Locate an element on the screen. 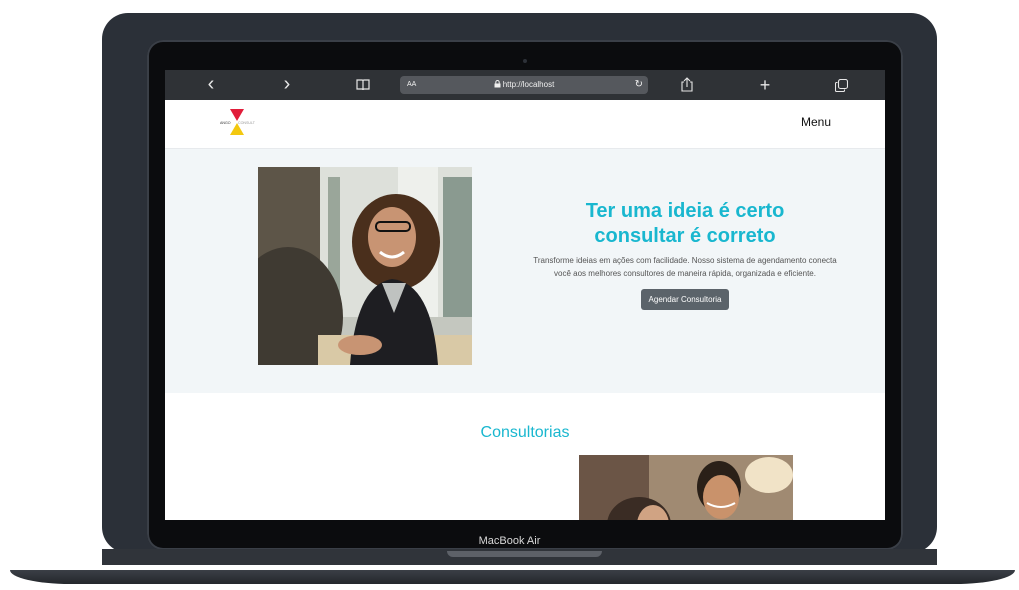  share-icon is located at coordinates (687, 85).